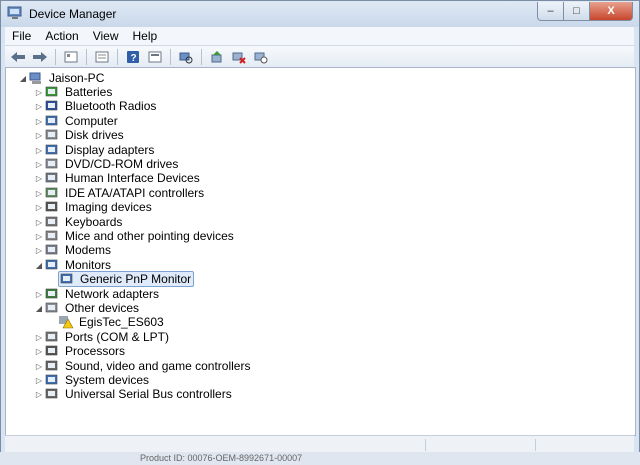 This screenshot has height=465, width=640. What do you see at coordinates (95, 150) in the screenshot?
I see `tree-item: ▷ Display adapters` at bounding box center [95, 150].